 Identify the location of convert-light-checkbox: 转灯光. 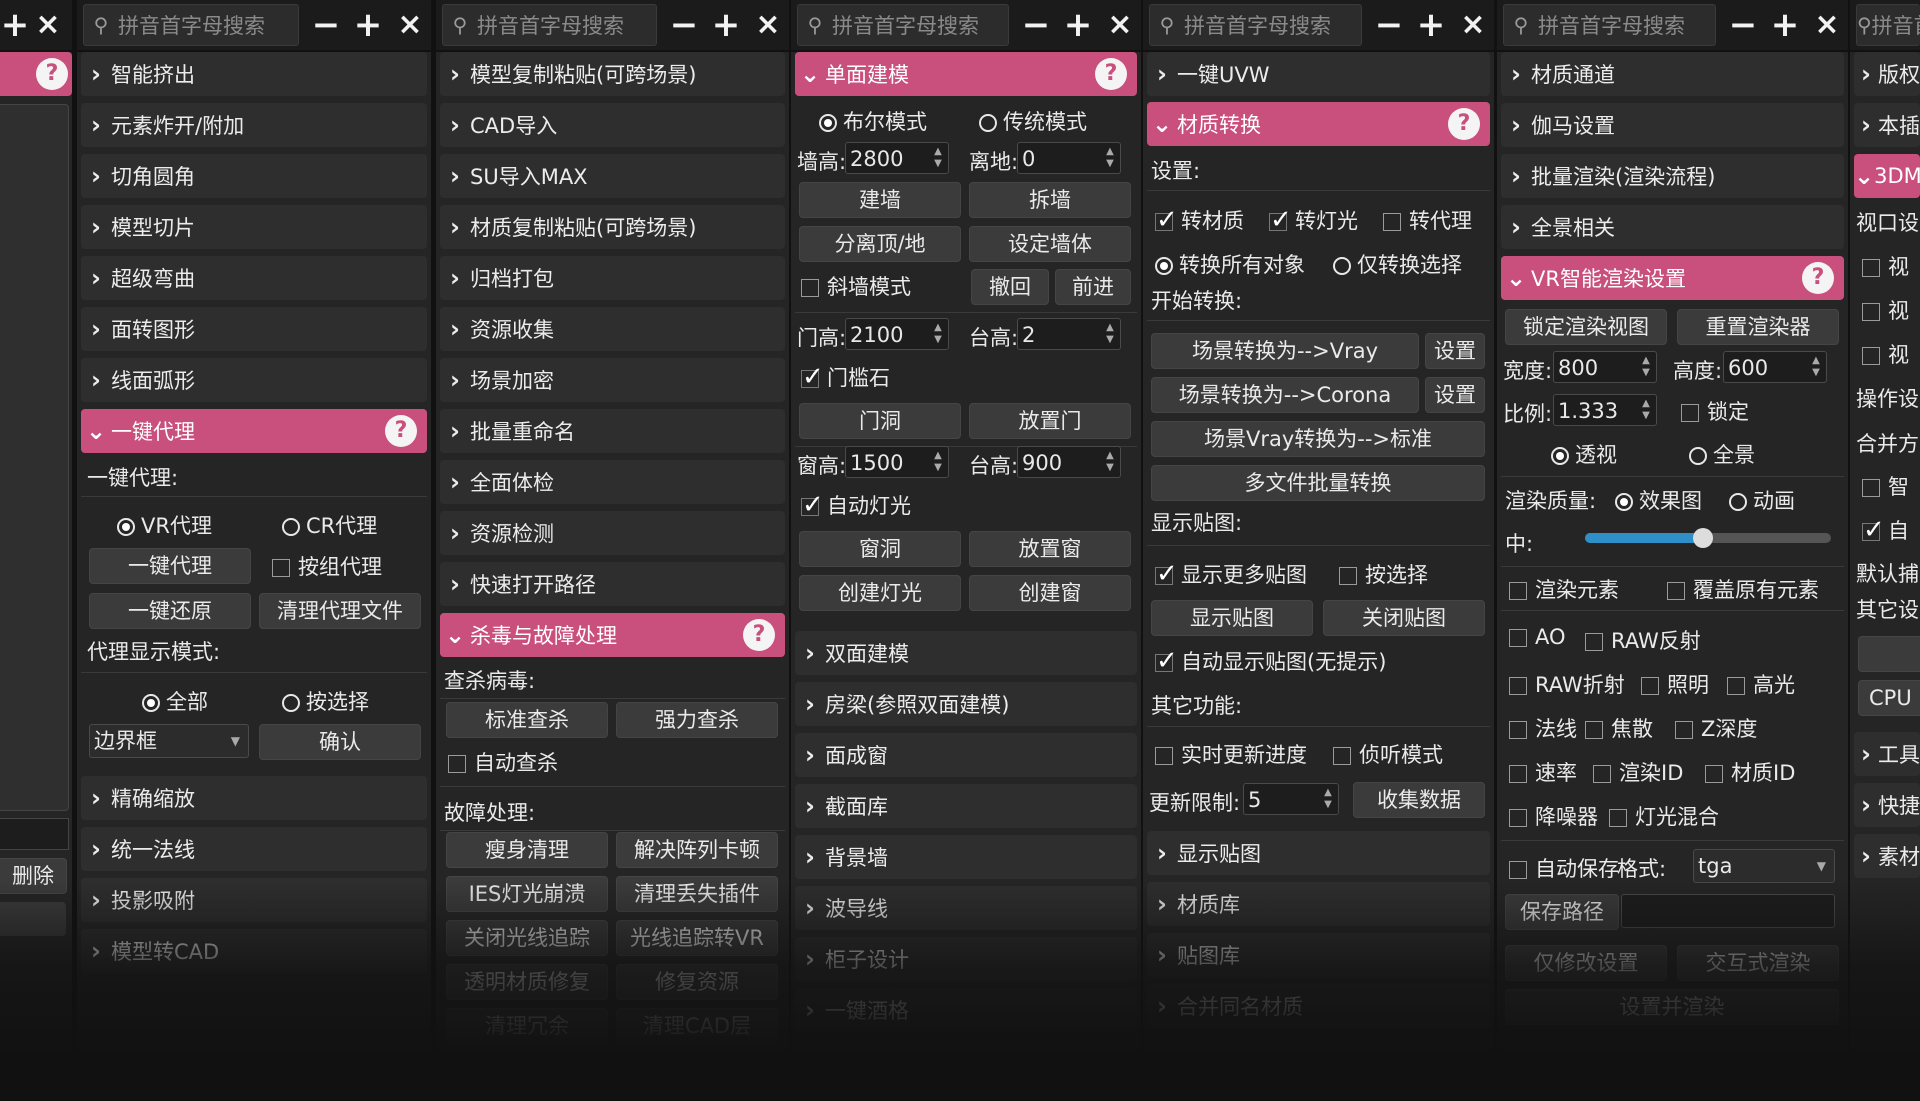
(1313, 220).